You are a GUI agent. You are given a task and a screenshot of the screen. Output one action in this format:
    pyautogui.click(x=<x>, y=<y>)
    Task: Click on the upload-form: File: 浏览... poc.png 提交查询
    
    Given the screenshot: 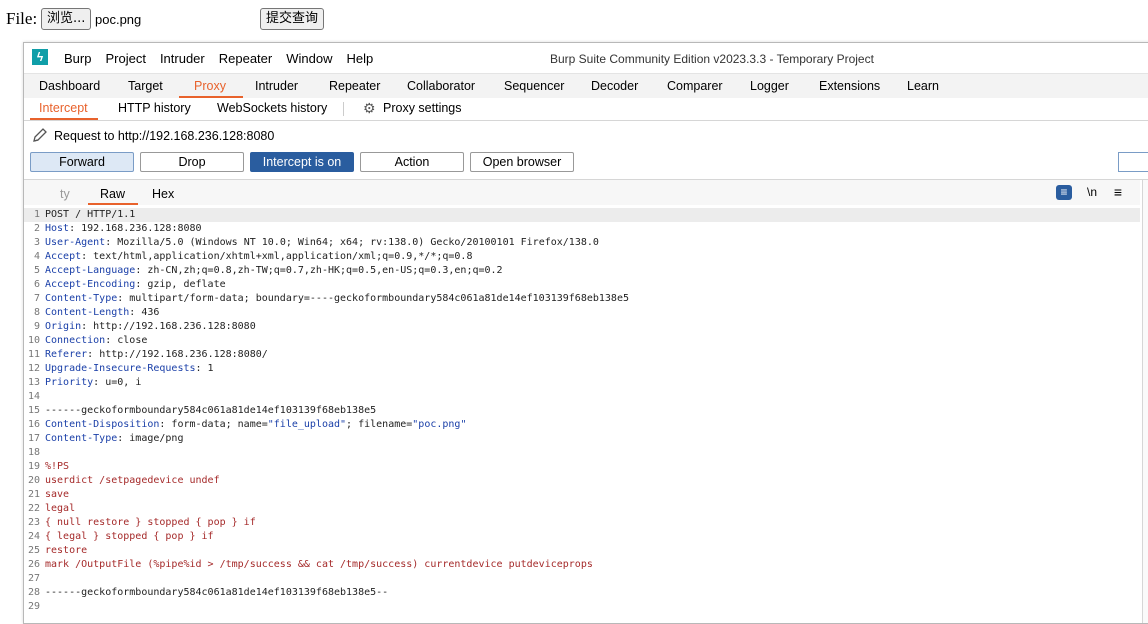 What is the action you would take?
    pyautogui.click(x=574, y=21)
    